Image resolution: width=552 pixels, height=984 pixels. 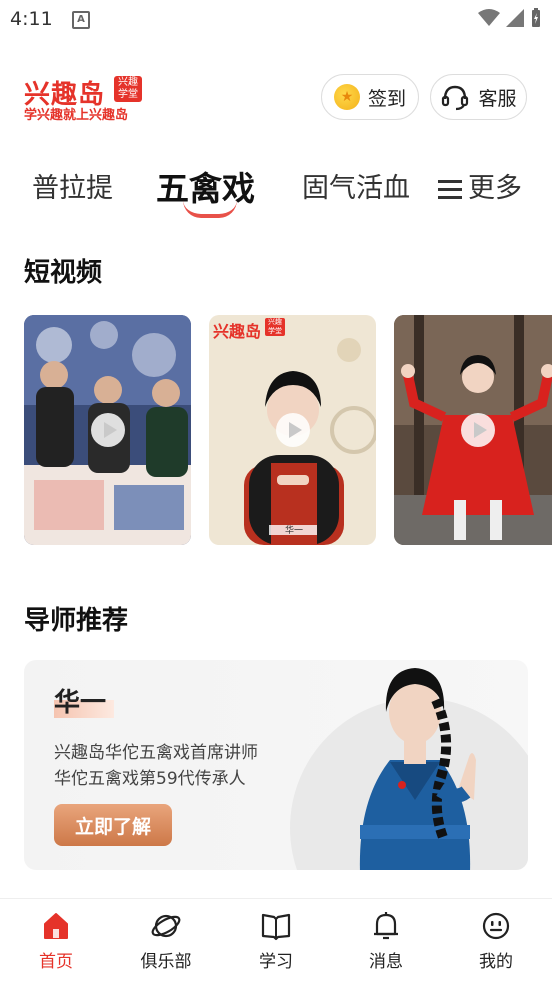 I want to click on checkin-label: 签到, so click(x=386, y=98).